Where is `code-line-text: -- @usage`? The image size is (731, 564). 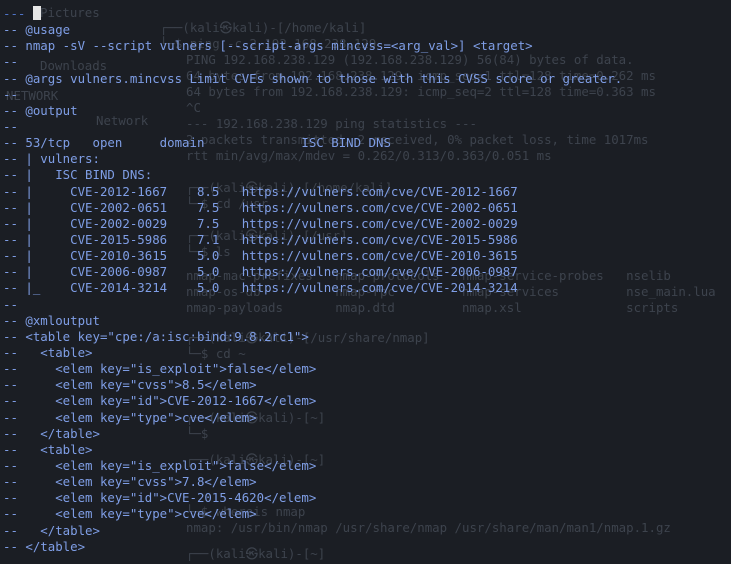
code-line-text: -- @usage is located at coordinates (37, 30).